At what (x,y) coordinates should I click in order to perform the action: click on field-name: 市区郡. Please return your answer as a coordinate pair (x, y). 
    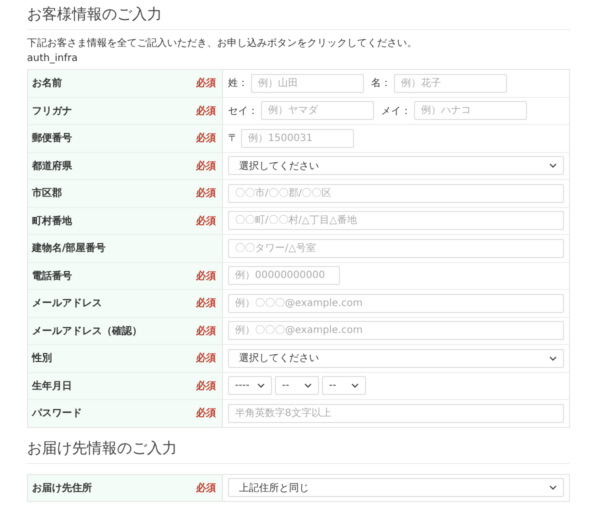
    Looking at the image, I should click on (47, 193).